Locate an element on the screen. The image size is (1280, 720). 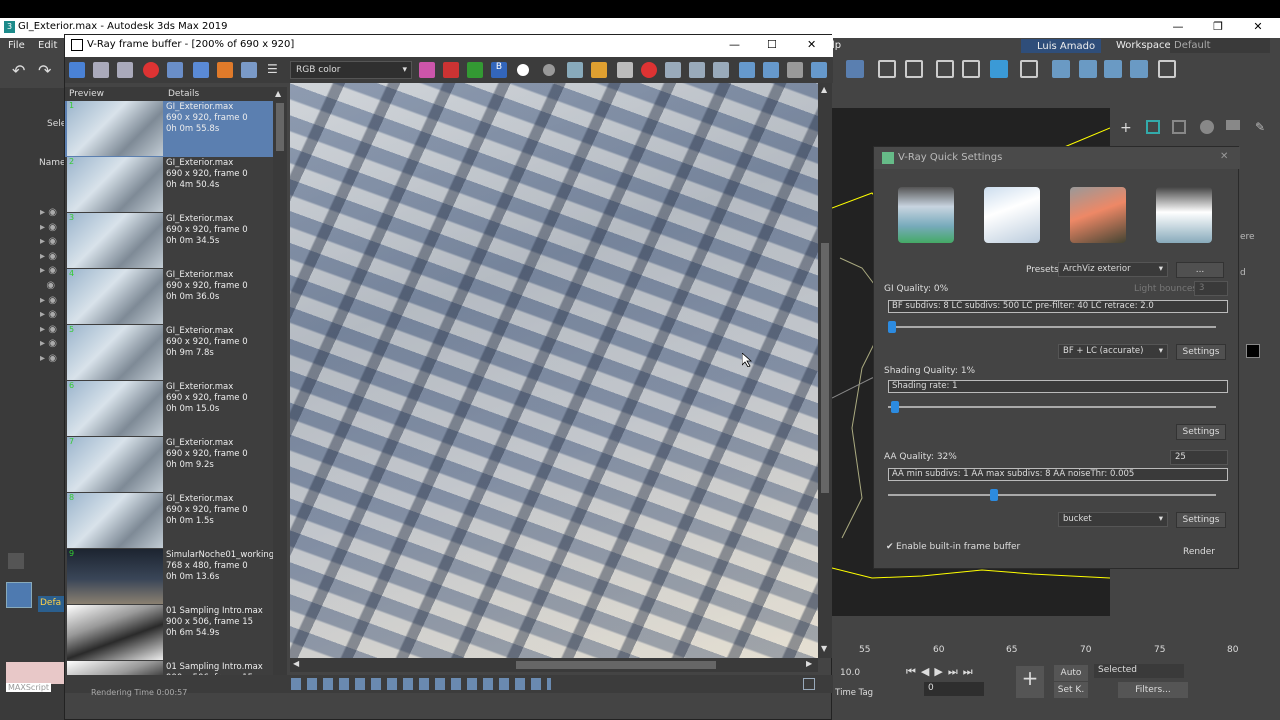
gi-settings-button: Settings is located at coordinates (1201, 352).